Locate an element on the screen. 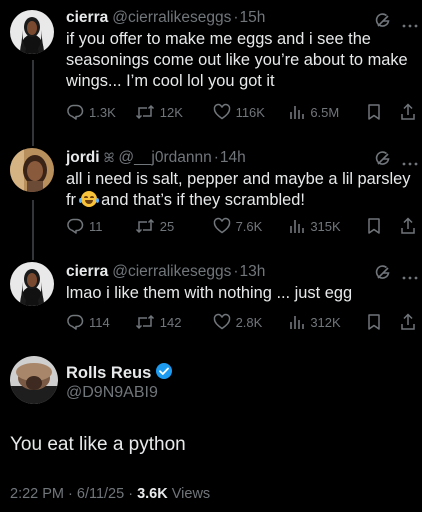 This screenshot has height=512, width=422. like-count: 2.8K is located at coordinates (249, 322).